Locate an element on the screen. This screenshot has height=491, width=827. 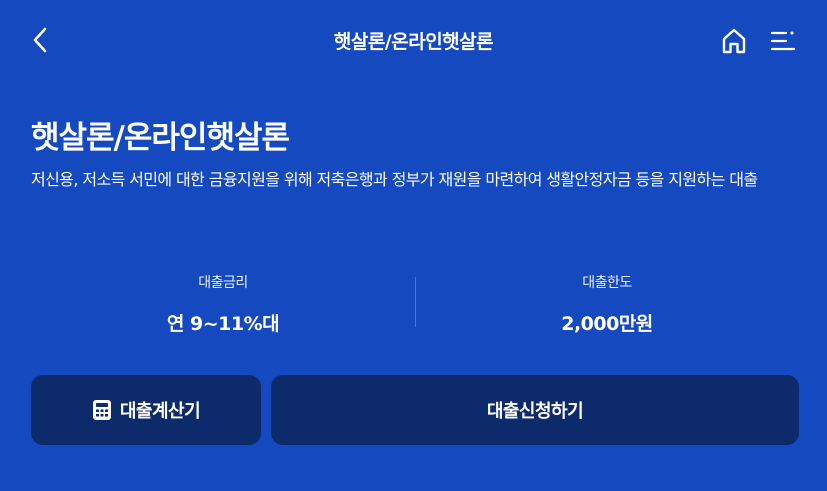
loan-apply-label: 대출신청하기 is located at coordinates (535, 411).